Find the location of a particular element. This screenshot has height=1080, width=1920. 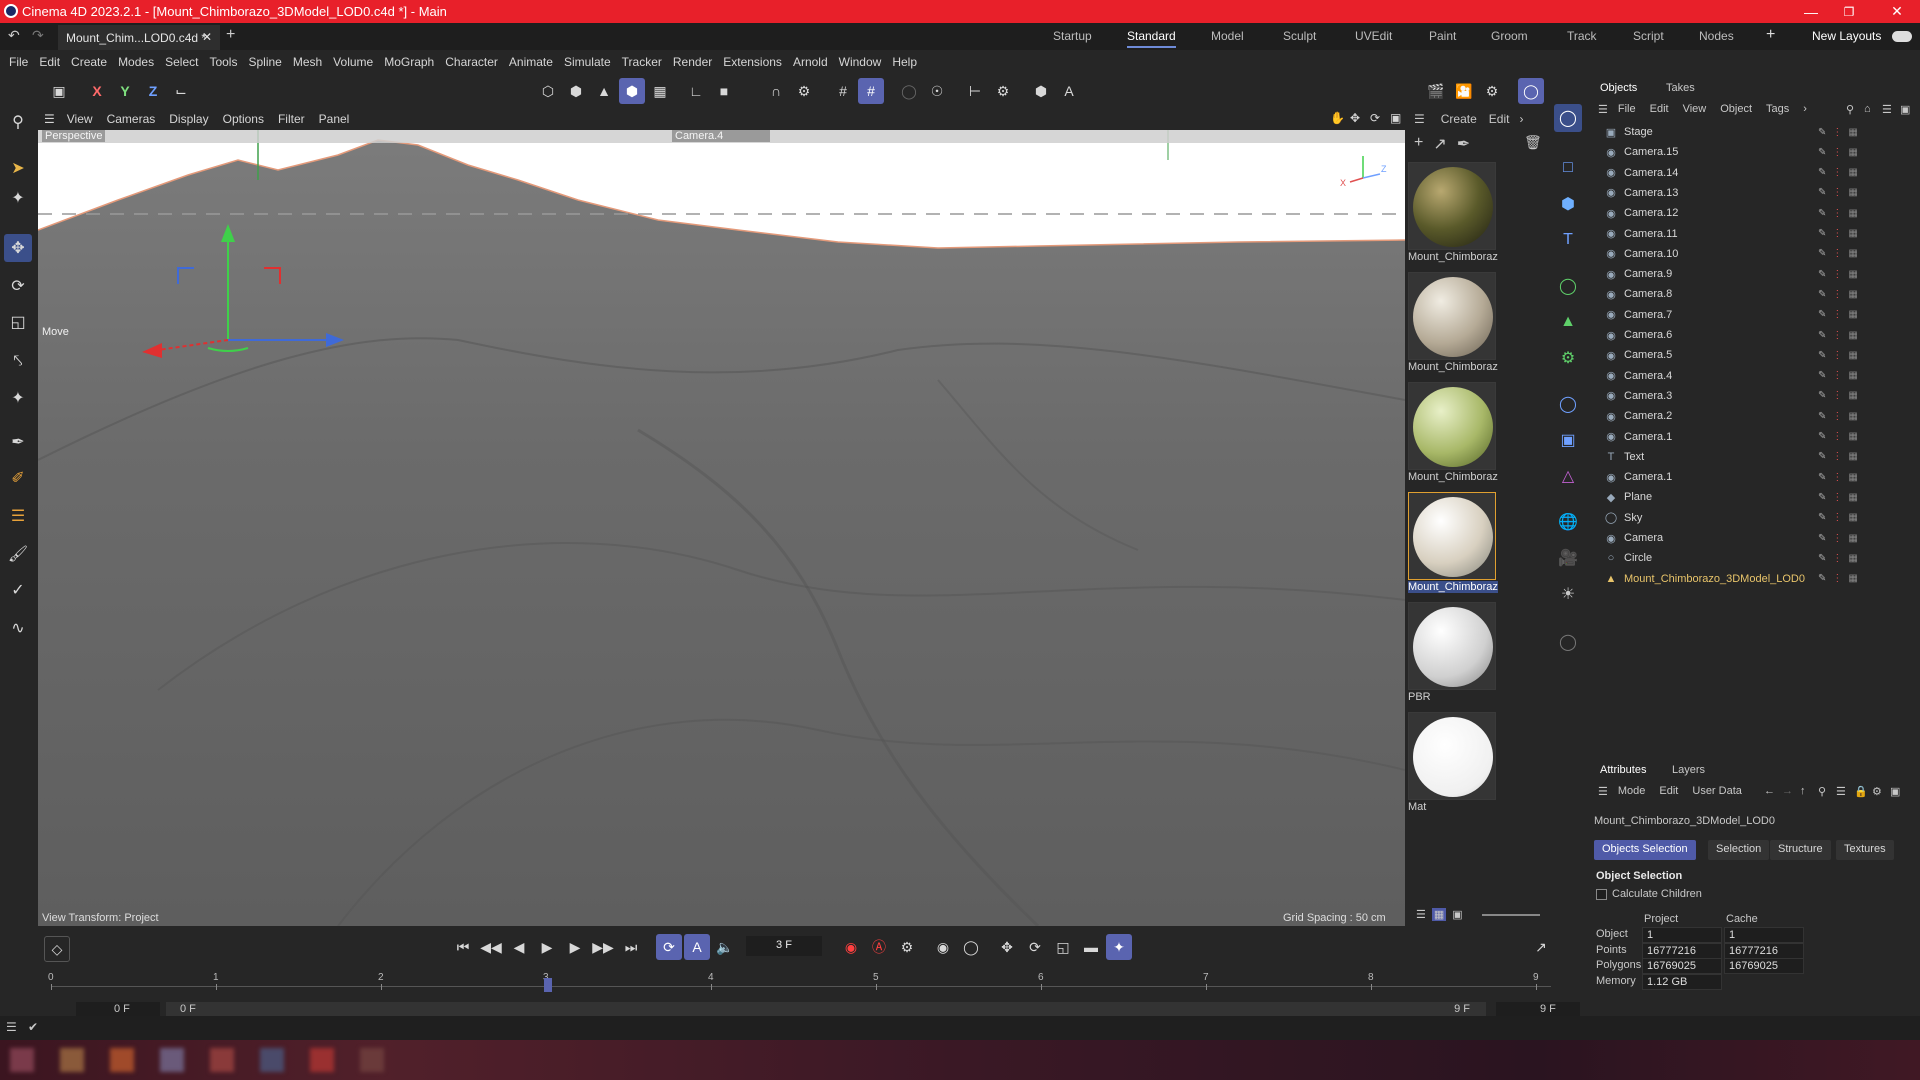

object-row: ◉ Camera.10 ✎ ⋮ ▦ is located at coordinates (1756, 254).